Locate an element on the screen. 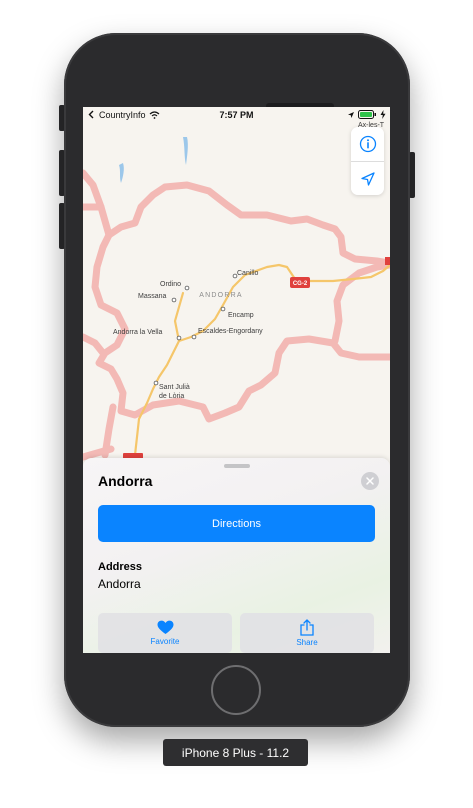 This screenshot has height=808, width=473. close-icon is located at coordinates (370, 481).